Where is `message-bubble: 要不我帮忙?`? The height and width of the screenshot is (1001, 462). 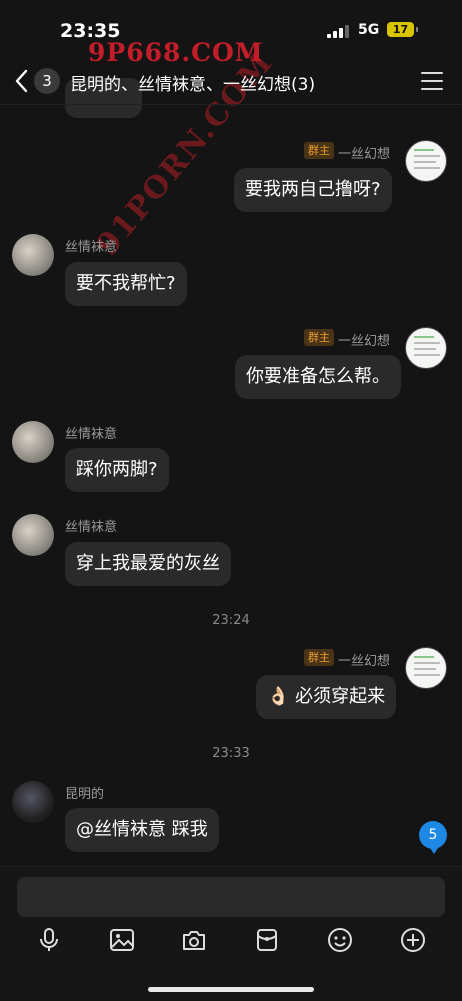 message-bubble: 要不我帮忙? is located at coordinates (126, 284).